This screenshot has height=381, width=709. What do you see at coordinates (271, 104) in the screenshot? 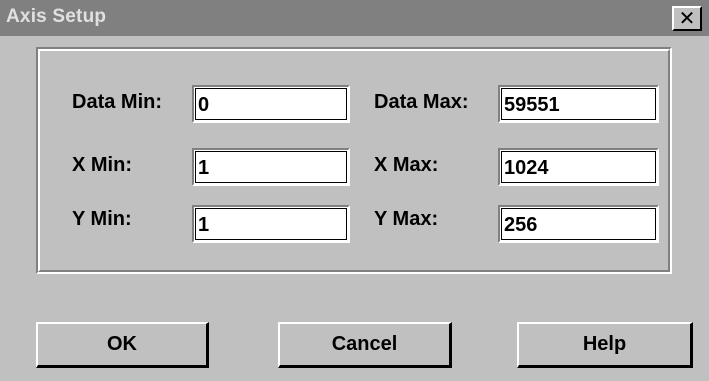
I see `data-min-field` at bounding box center [271, 104].